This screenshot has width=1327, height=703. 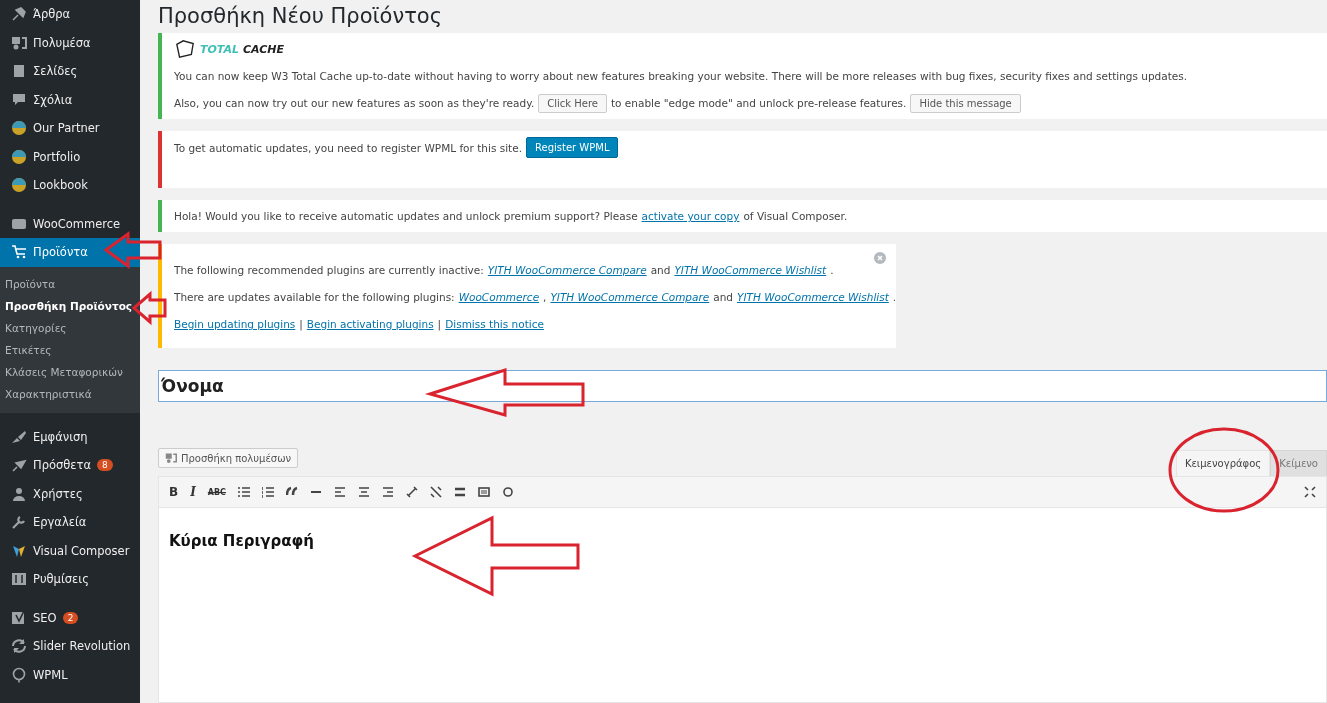 I want to click on bold-button: B, so click(x=174, y=492).